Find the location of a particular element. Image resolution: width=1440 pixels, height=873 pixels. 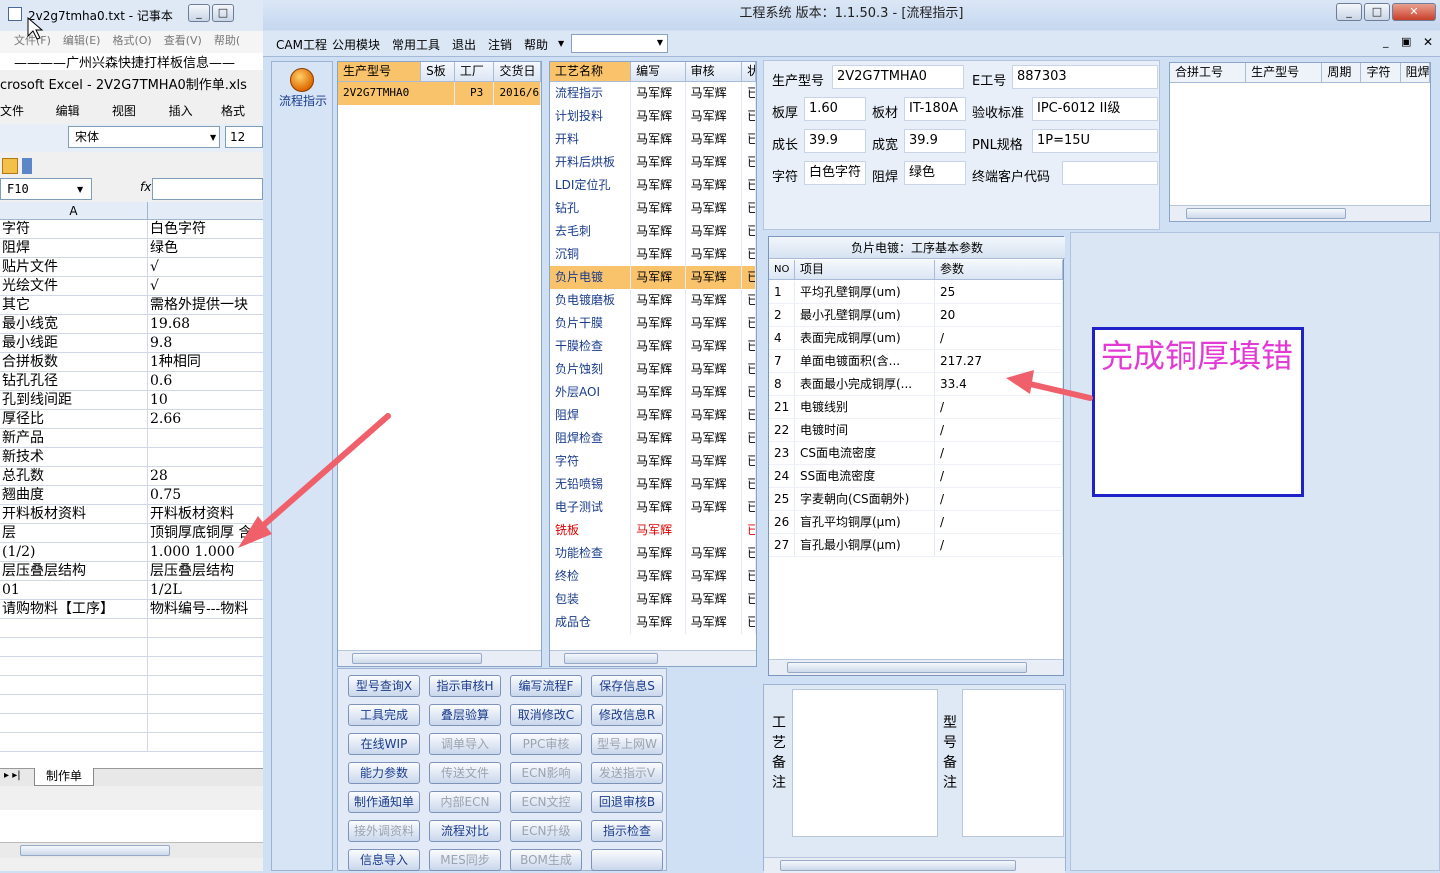

arrow-right-icon is located at coordinates (1049, 385).